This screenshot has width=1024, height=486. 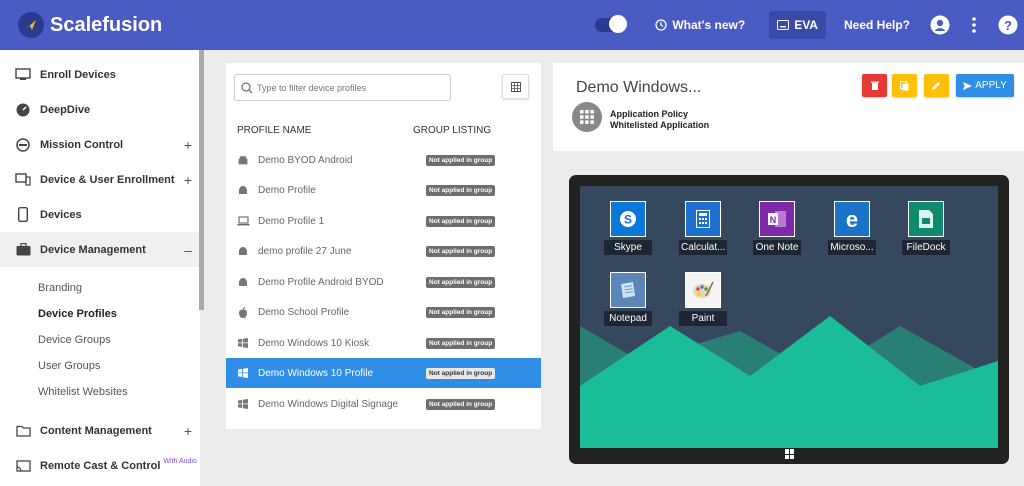 I want to click on profile-name: Demo BYOD Android, so click(x=305, y=160).